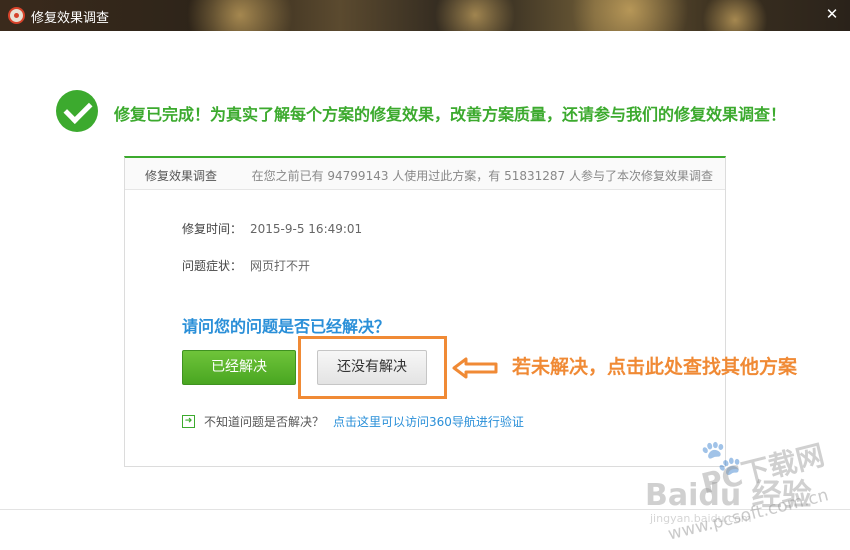 This screenshot has width=850, height=550. I want to click on repair-time-value: 2015-9-5 16:49:01, so click(306, 229).